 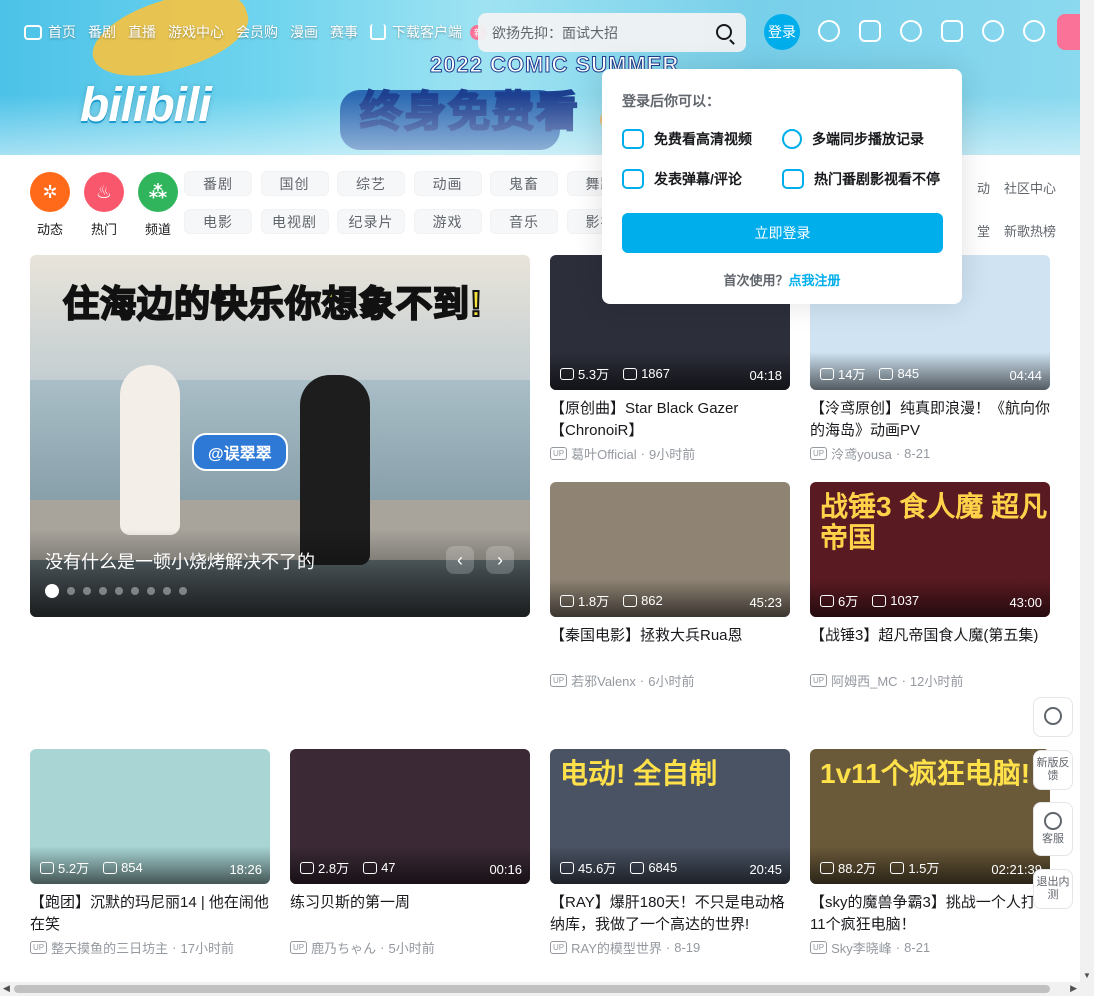 I want to click on video-title: 【泠鸢原创】纯真即浪漫！《航向你的海岛》动画PV, so click(x=930, y=420).